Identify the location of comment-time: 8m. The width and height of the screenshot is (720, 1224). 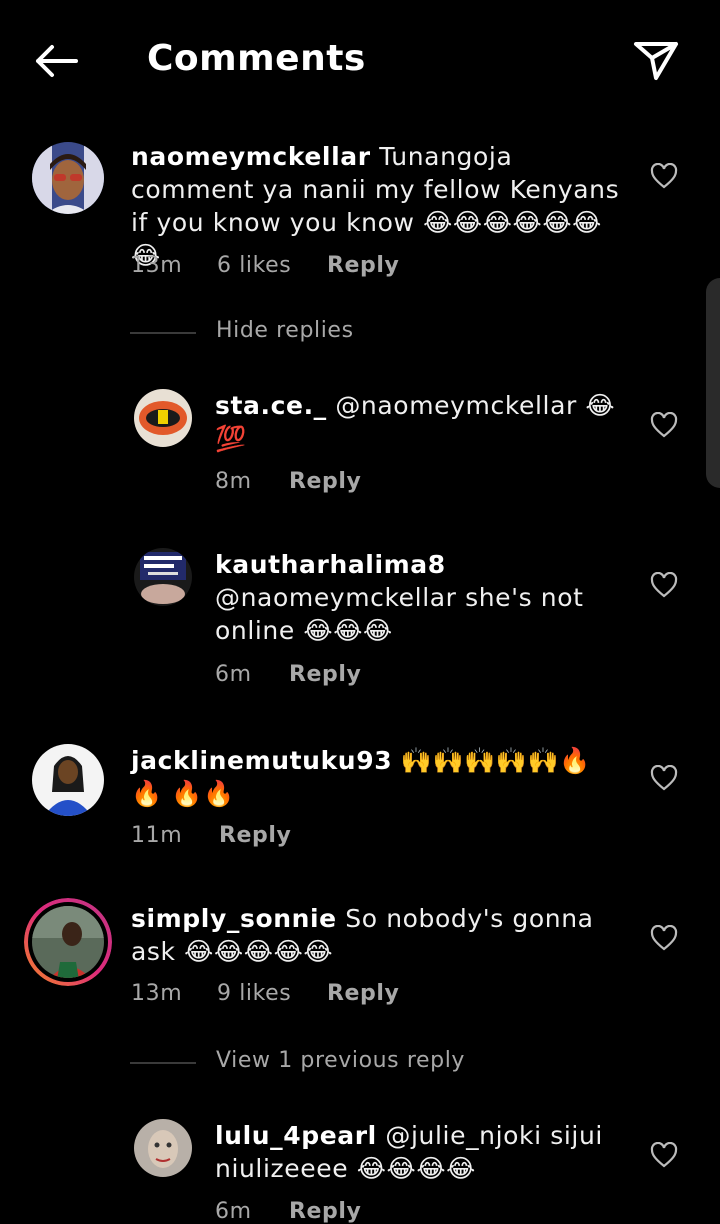
(233, 481).